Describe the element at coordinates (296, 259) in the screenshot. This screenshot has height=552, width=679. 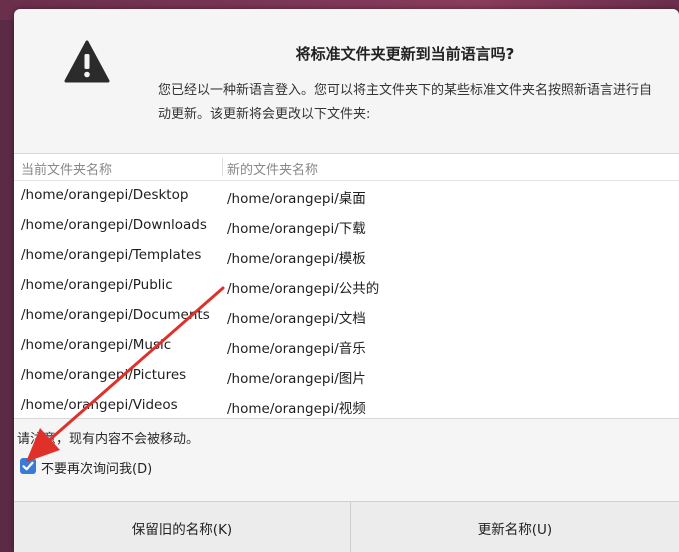
I see `new-folder-cell: /home/orangepi/模板` at that location.